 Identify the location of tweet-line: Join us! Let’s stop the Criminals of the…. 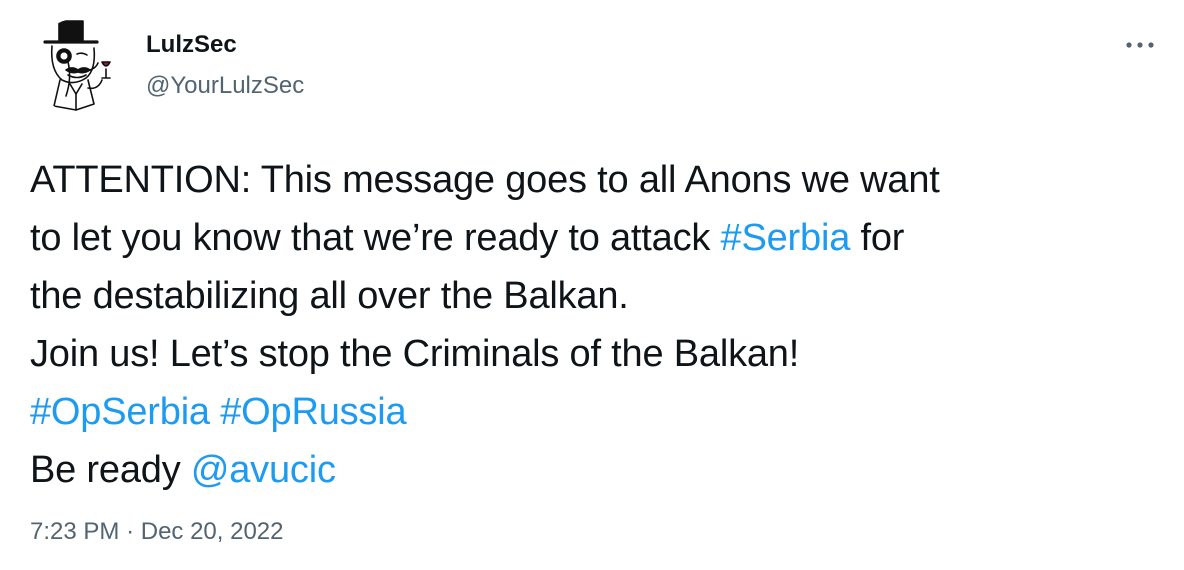
(595, 354).